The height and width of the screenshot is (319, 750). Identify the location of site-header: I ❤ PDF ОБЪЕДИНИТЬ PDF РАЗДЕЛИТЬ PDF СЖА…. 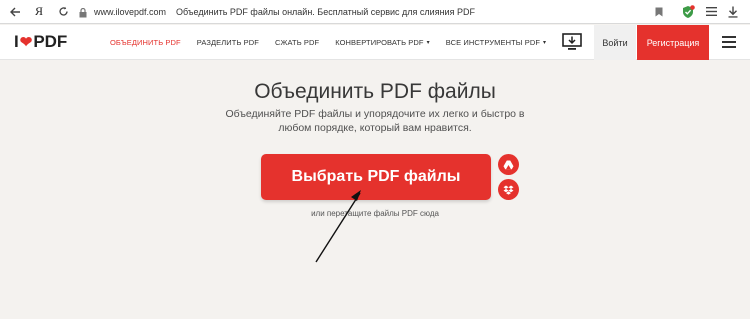
(375, 42).